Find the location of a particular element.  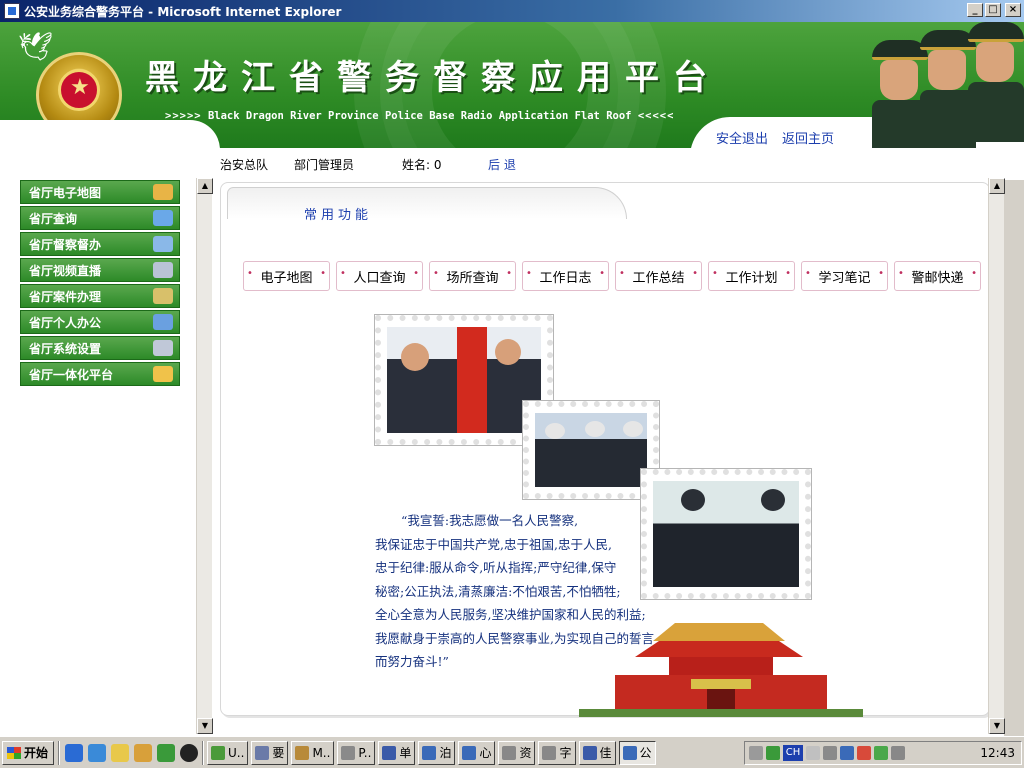

system-tray: CH 12:43 is located at coordinates (883, 753).